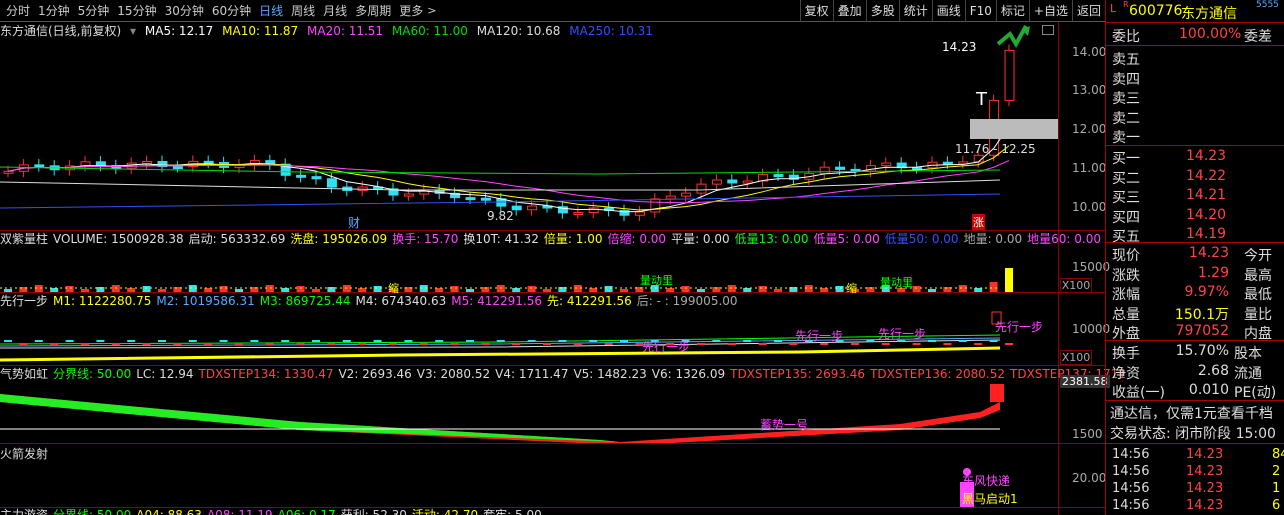  I want to click on y-tick-11: 11.00, so click(1089, 168).